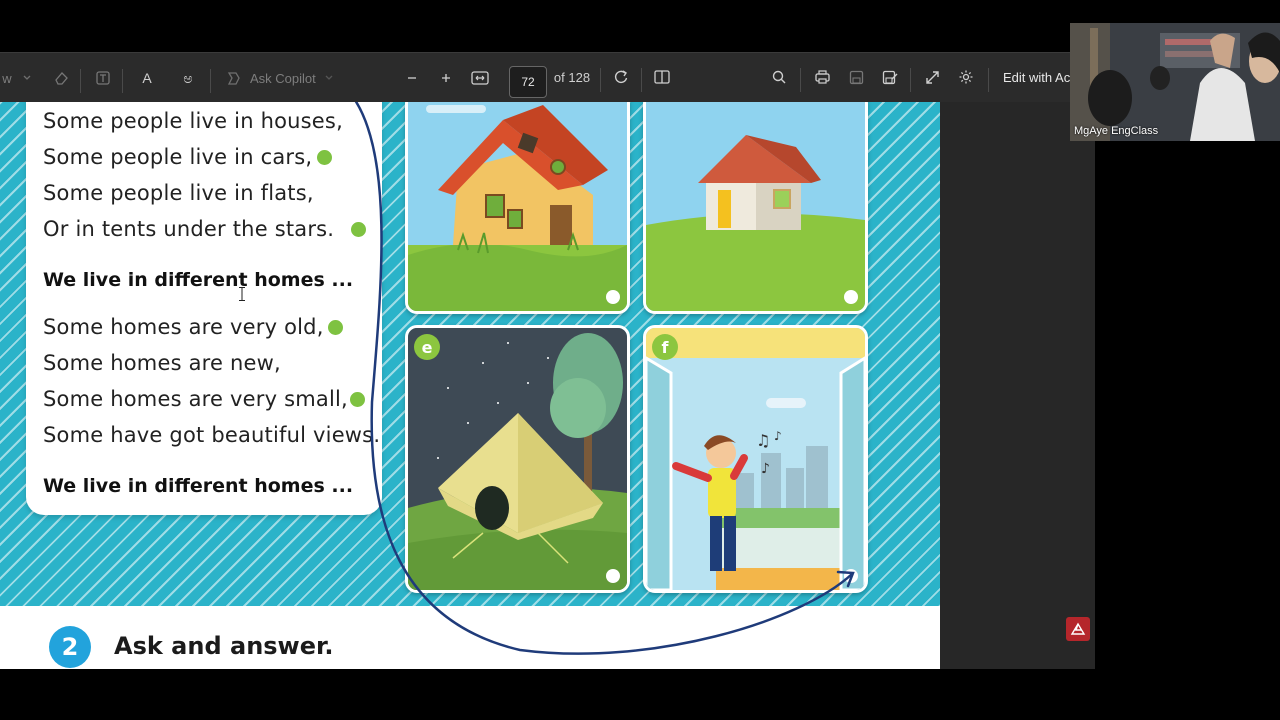 This screenshot has height=720, width=1280. I want to click on webcam-video-frame, so click(1175, 82).